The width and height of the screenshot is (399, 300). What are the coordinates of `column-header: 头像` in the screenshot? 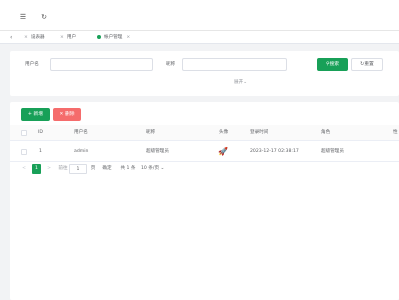 It's located at (224, 132).